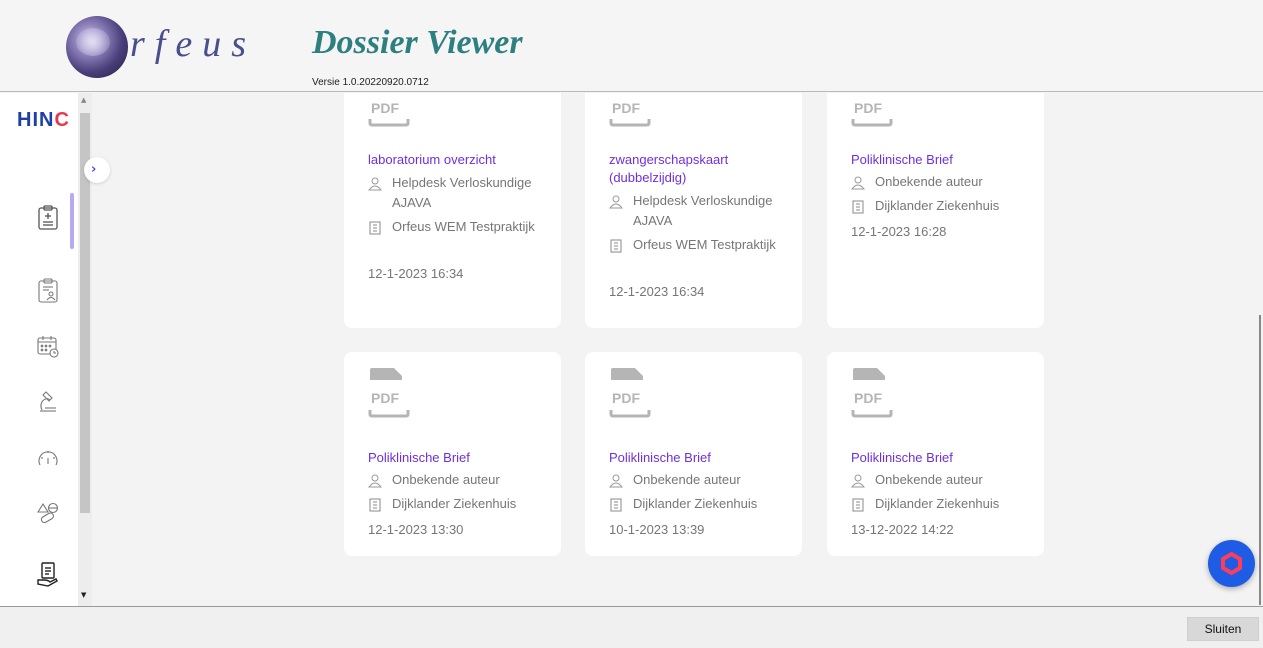 The height and width of the screenshot is (648, 1263). What do you see at coordinates (193, 44) in the screenshot?
I see `orfeus-logo-text: rfeus` at bounding box center [193, 44].